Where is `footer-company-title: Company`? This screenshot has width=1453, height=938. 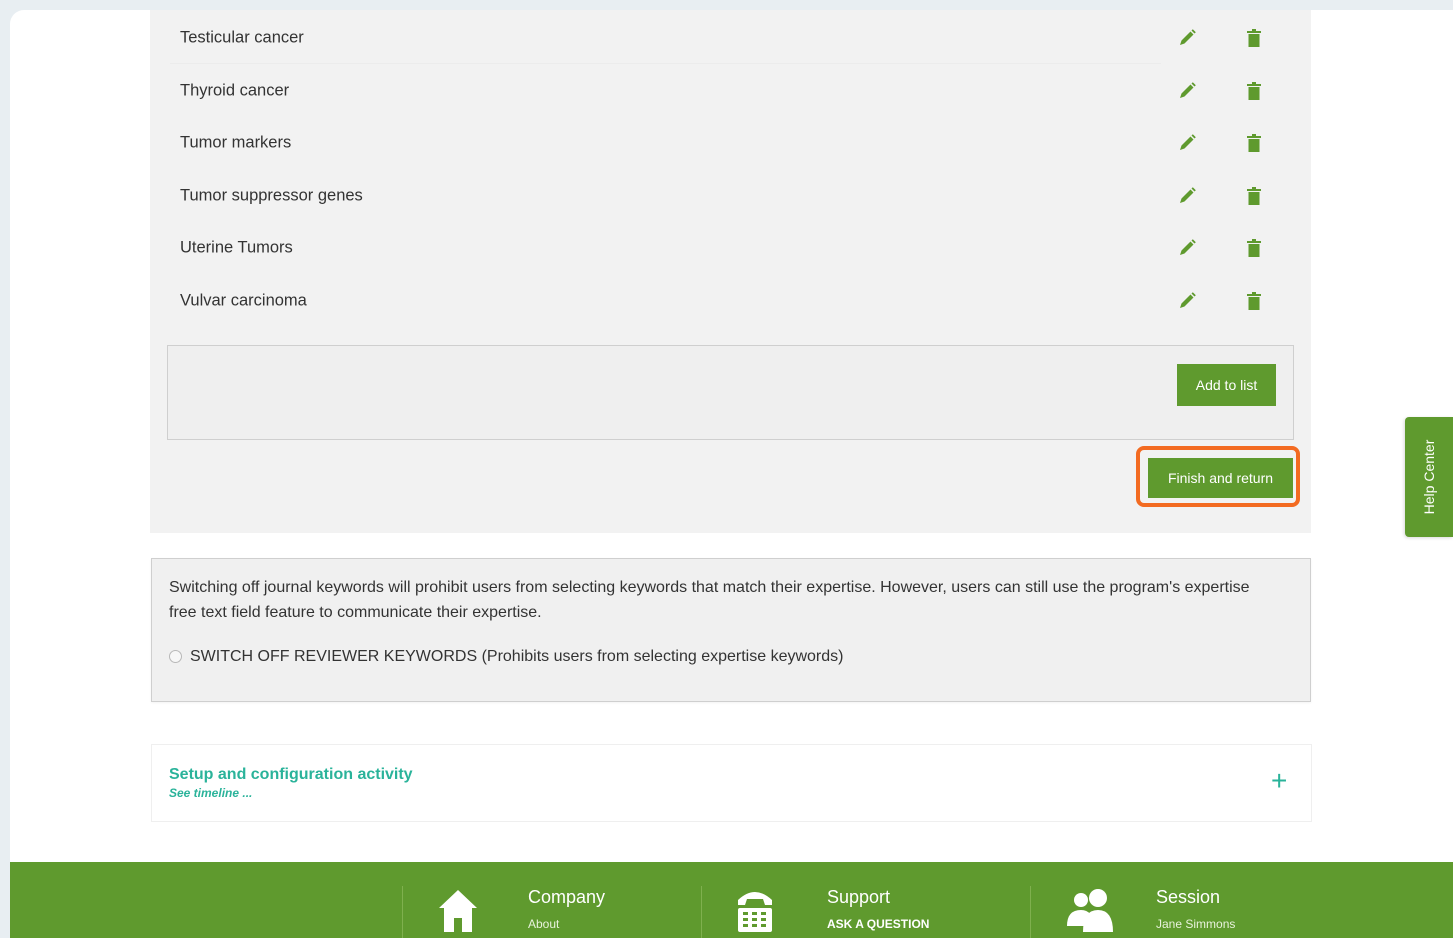 footer-company-title: Company is located at coordinates (567, 897).